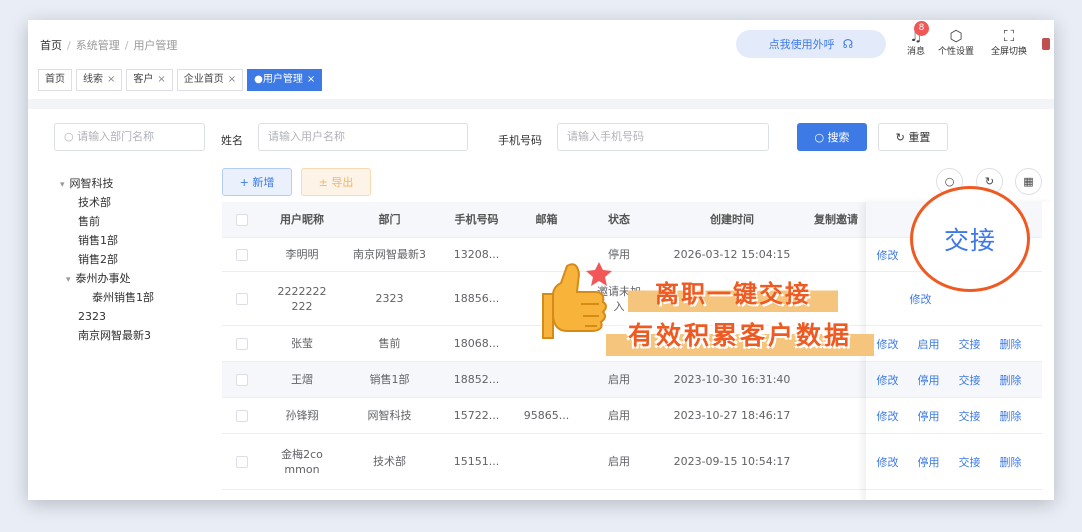 The width and height of the screenshot is (1082, 532). Describe the element at coordinates (242, 219) in the screenshot. I see `select-all-checkbox` at that location.